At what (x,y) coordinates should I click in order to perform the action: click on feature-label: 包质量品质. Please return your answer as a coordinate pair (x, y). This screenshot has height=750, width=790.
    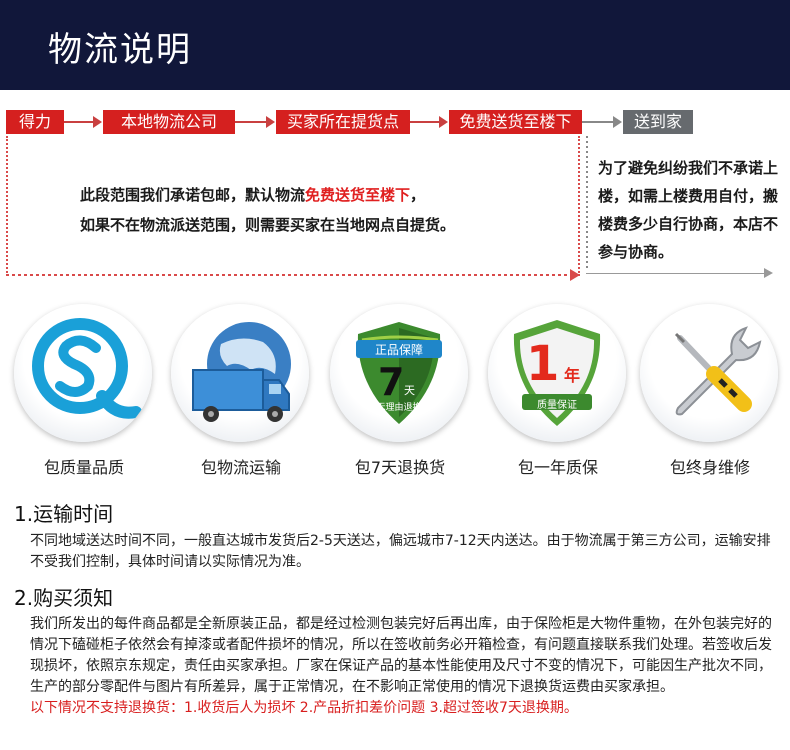
    Looking at the image, I should click on (83, 467).